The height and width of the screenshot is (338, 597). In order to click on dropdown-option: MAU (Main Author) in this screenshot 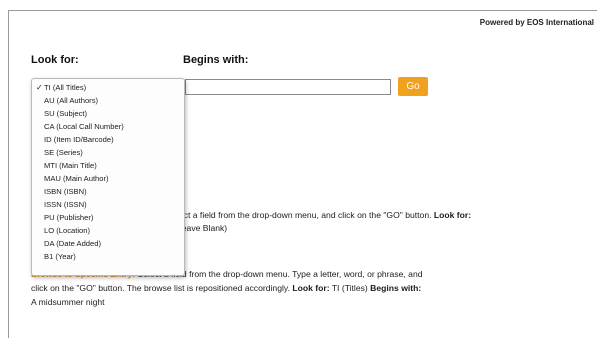, I will do `click(108, 178)`.